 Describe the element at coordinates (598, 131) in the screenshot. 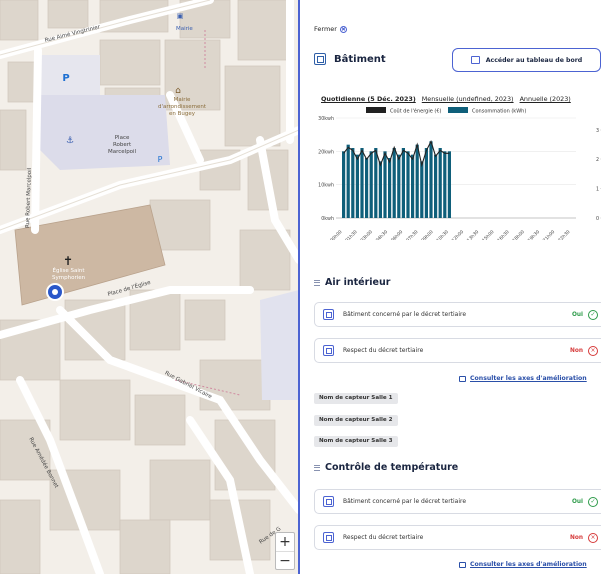

I see `y2-tick-label: 3 €` at that location.